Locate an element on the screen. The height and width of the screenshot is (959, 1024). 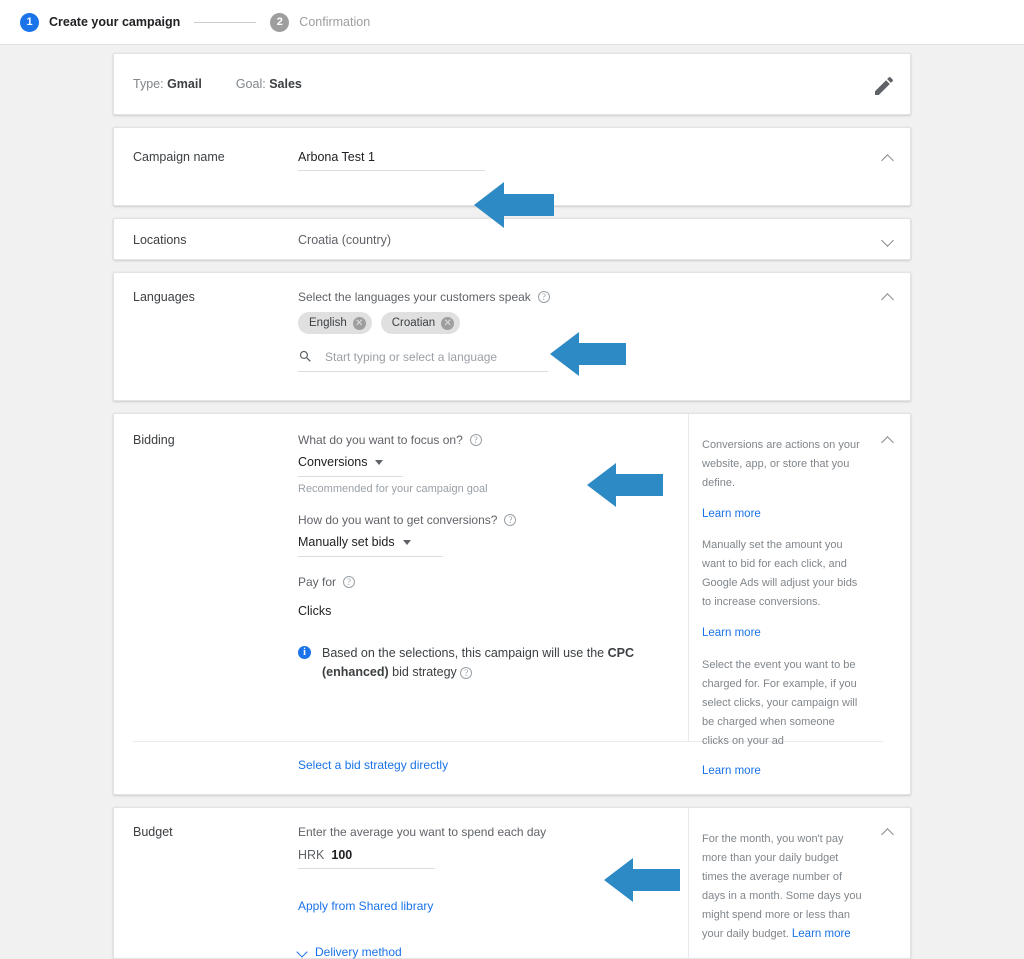
languages-collapse-toggle is located at coordinates (887, 298).